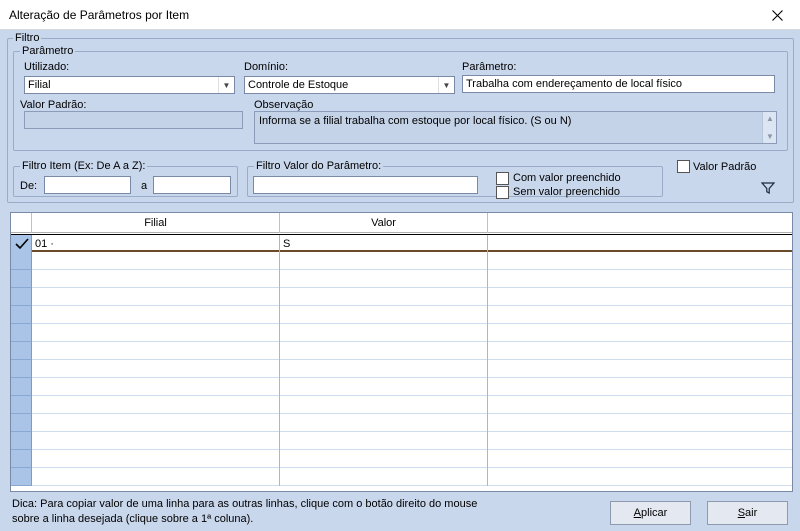  Describe the element at coordinates (502, 192) in the screenshot. I see `sem-valor-checkbox` at that location.